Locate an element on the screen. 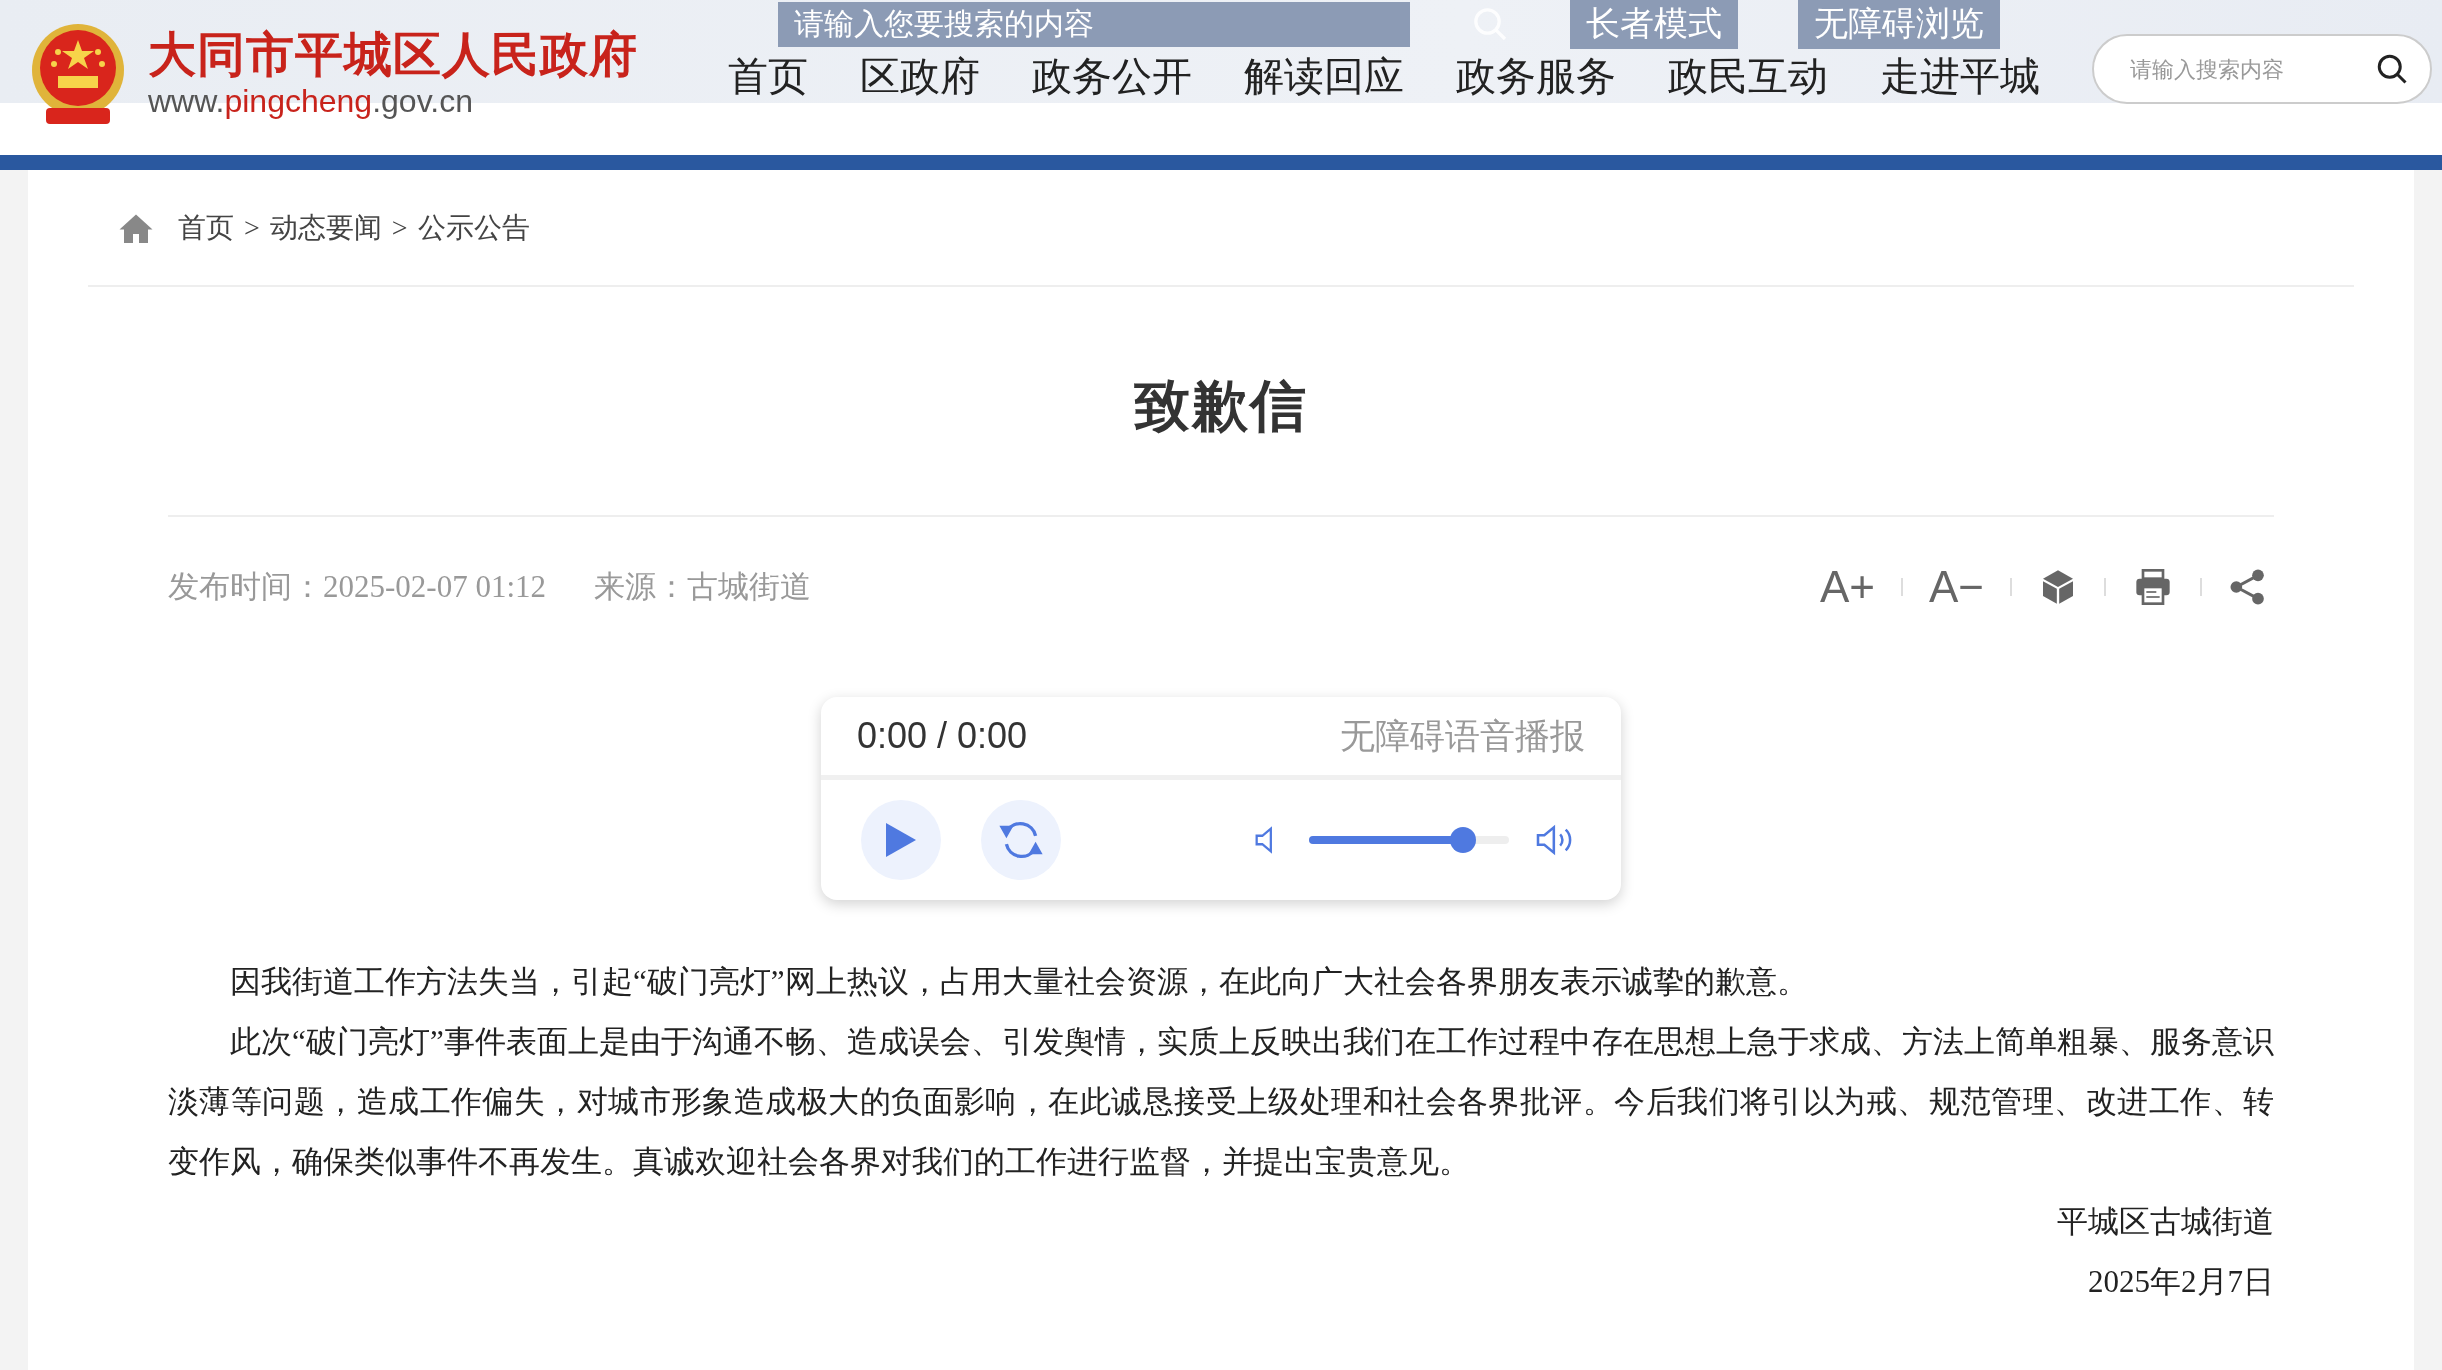 This screenshot has width=2442, height=1370. play-icon is located at coordinates (901, 840).